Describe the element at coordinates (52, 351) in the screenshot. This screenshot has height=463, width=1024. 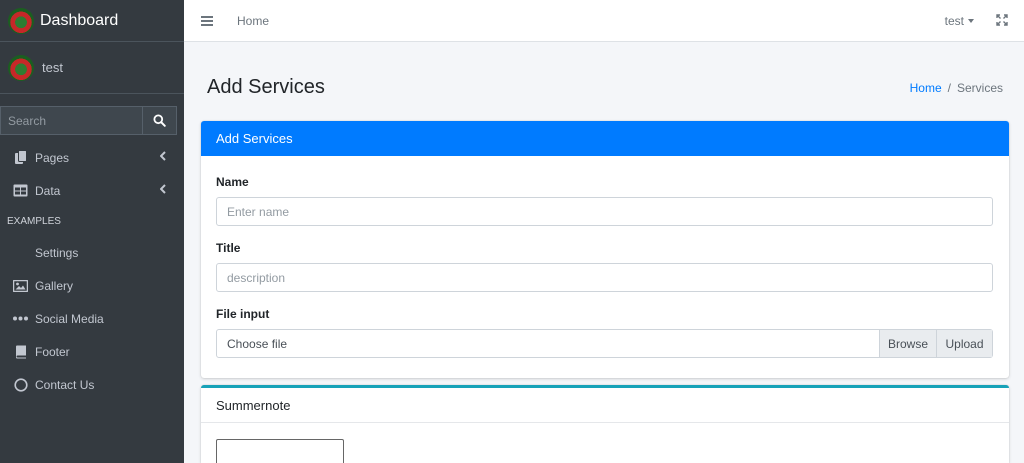
I see `sidebar-item-label: Footer` at that location.